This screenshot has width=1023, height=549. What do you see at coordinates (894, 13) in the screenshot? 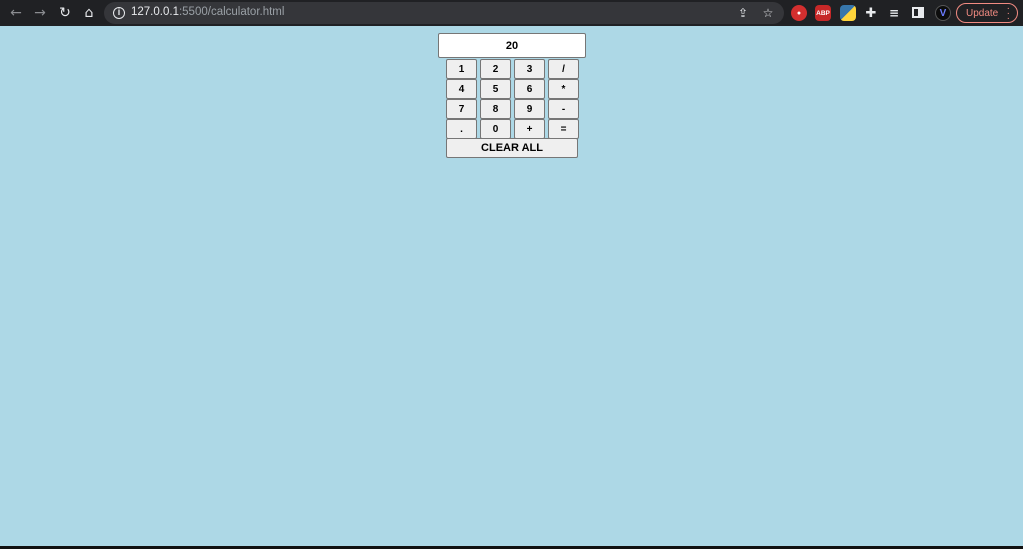
I see `reading-list-icon: ≡` at bounding box center [894, 13].